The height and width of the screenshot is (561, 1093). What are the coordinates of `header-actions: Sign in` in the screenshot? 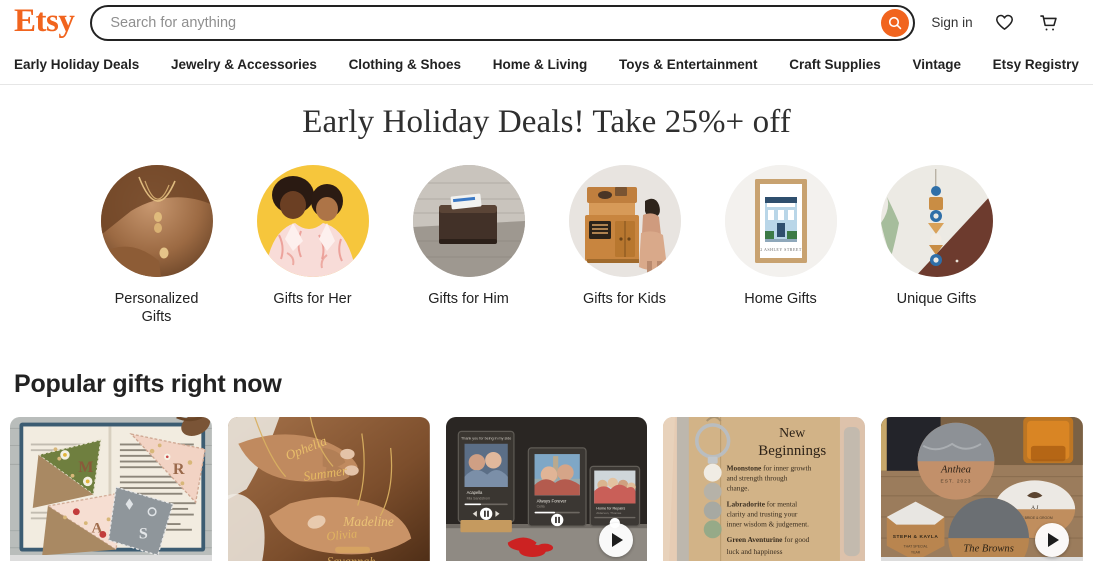 It's located at (998, 23).